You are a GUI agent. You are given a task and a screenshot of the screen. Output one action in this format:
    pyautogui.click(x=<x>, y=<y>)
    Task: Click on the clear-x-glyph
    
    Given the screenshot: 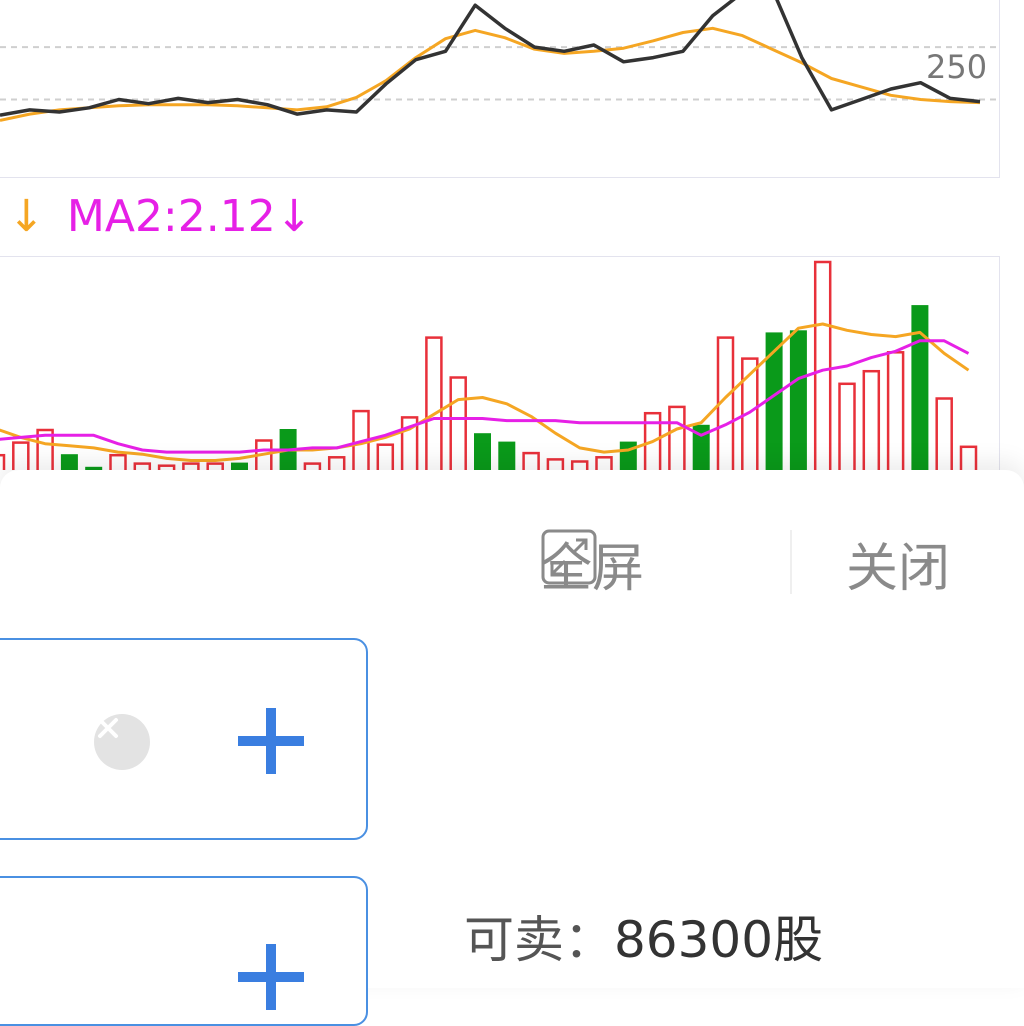 What is the action you would take?
    pyautogui.click(x=108, y=728)
    